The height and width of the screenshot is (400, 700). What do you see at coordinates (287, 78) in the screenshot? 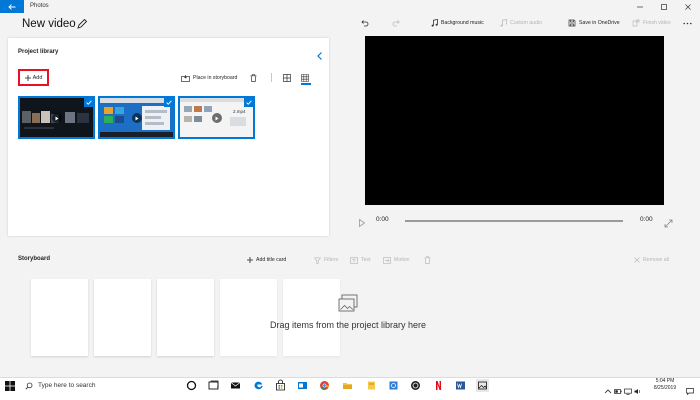
I see `grid-view-button` at bounding box center [287, 78].